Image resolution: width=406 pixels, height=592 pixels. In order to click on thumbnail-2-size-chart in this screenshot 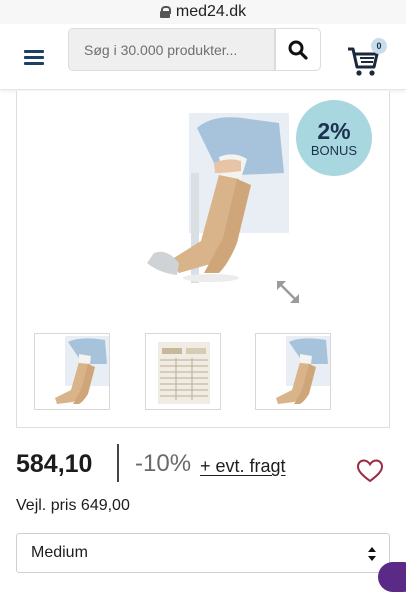, I will do `click(183, 371)`.